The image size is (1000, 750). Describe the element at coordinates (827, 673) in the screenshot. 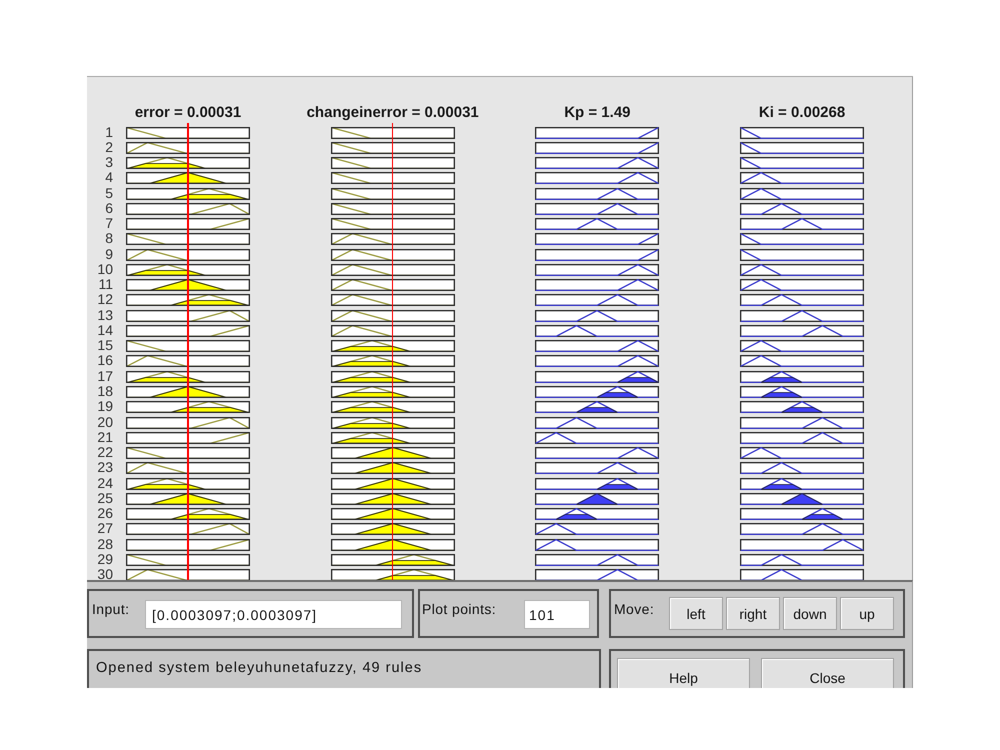

I see `dialog-button: Close` at that location.